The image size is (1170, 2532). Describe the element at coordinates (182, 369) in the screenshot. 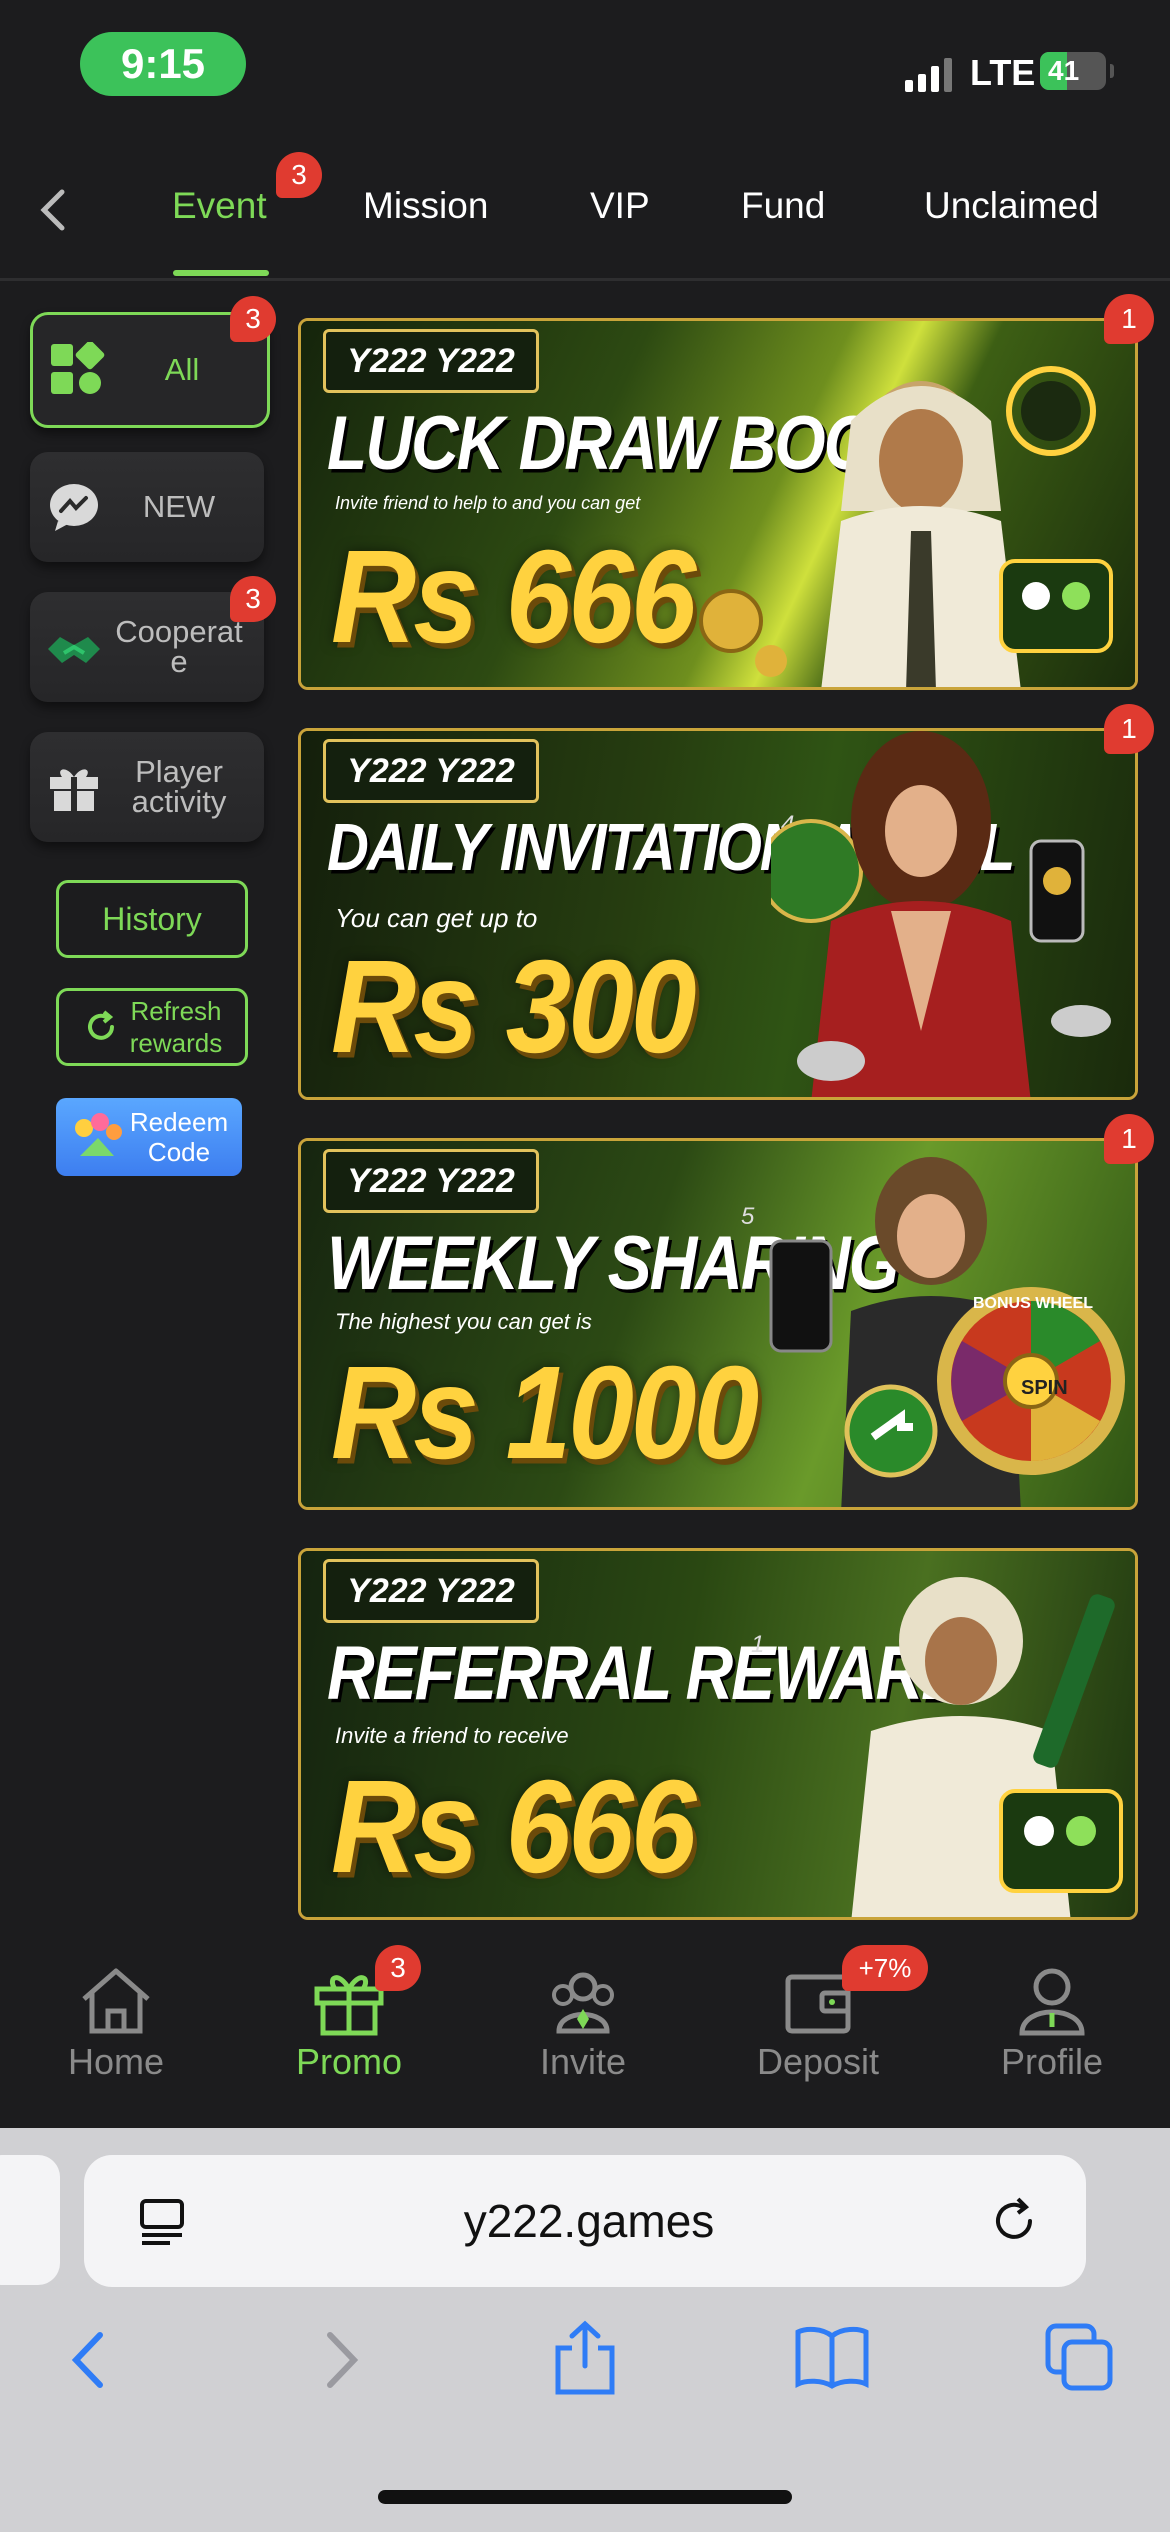

I see `category-all-label: All` at that location.